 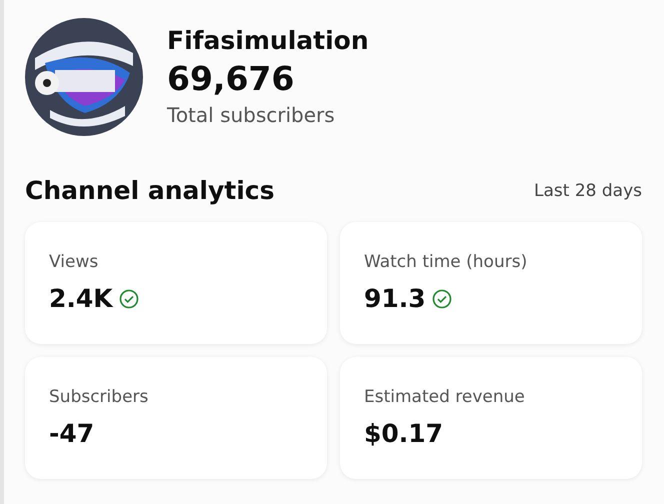 What do you see at coordinates (491, 283) in the screenshot?
I see `metric-card: Watch time (hours) 91.3` at bounding box center [491, 283].